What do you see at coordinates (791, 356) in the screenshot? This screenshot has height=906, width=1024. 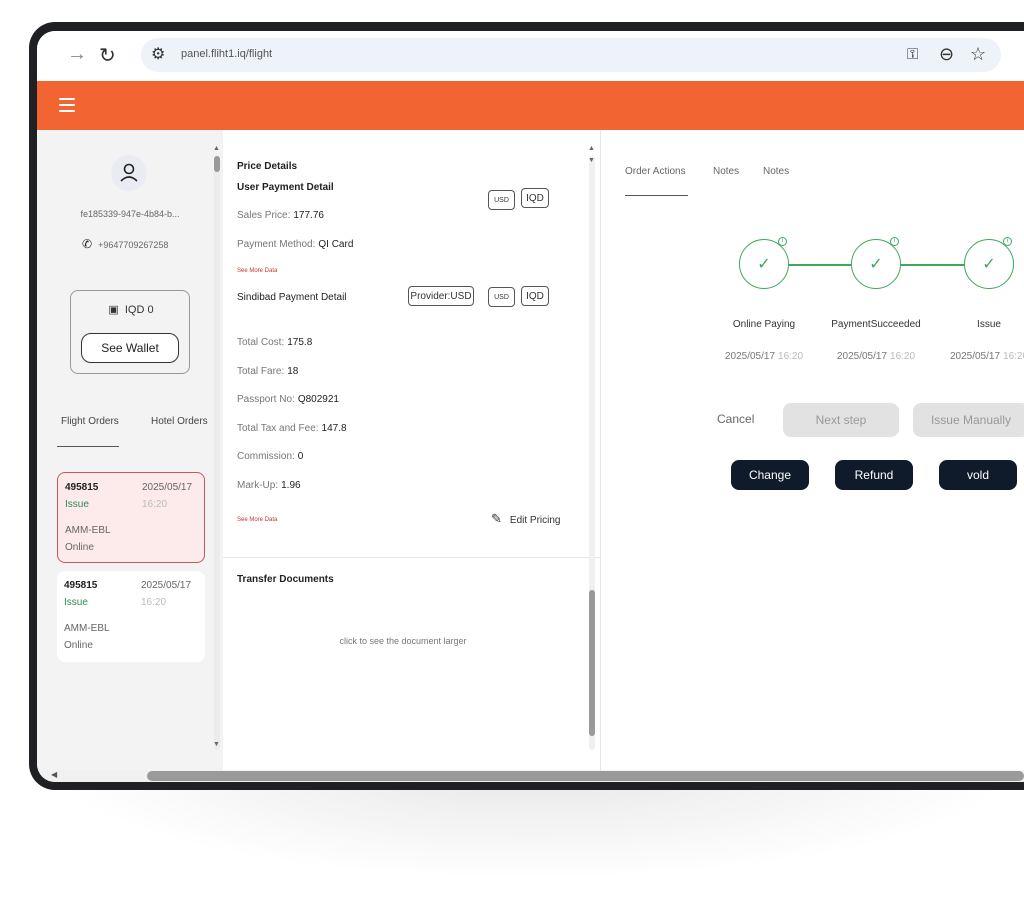 I see `step-time-value: 16:20` at bounding box center [791, 356].